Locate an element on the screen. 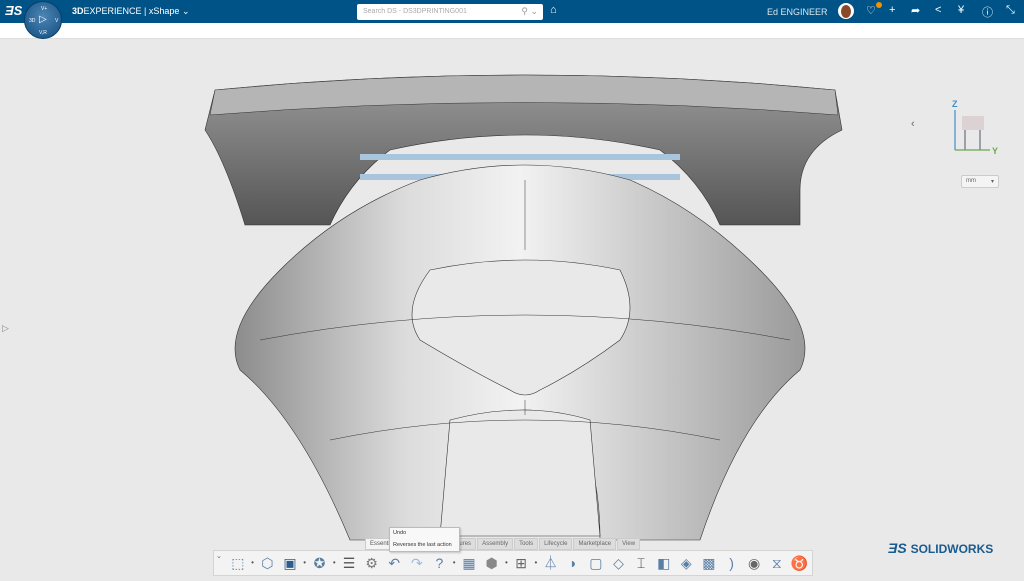 The width and height of the screenshot is (1024, 581). avatar is located at coordinates (846, 11).